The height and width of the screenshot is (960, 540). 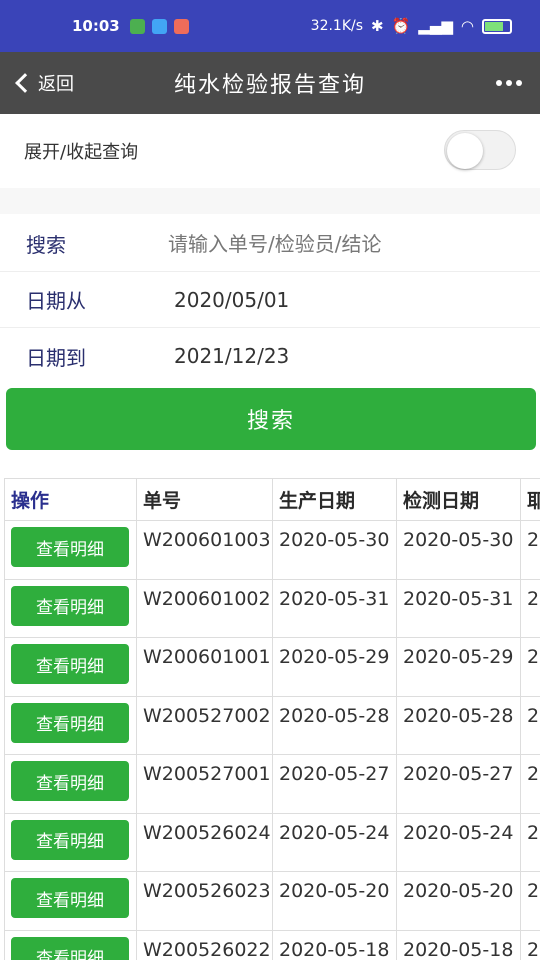 What do you see at coordinates (219, 356) in the screenshot?
I see `date-to-field: 2021/12/23` at bounding box center [219, 356].